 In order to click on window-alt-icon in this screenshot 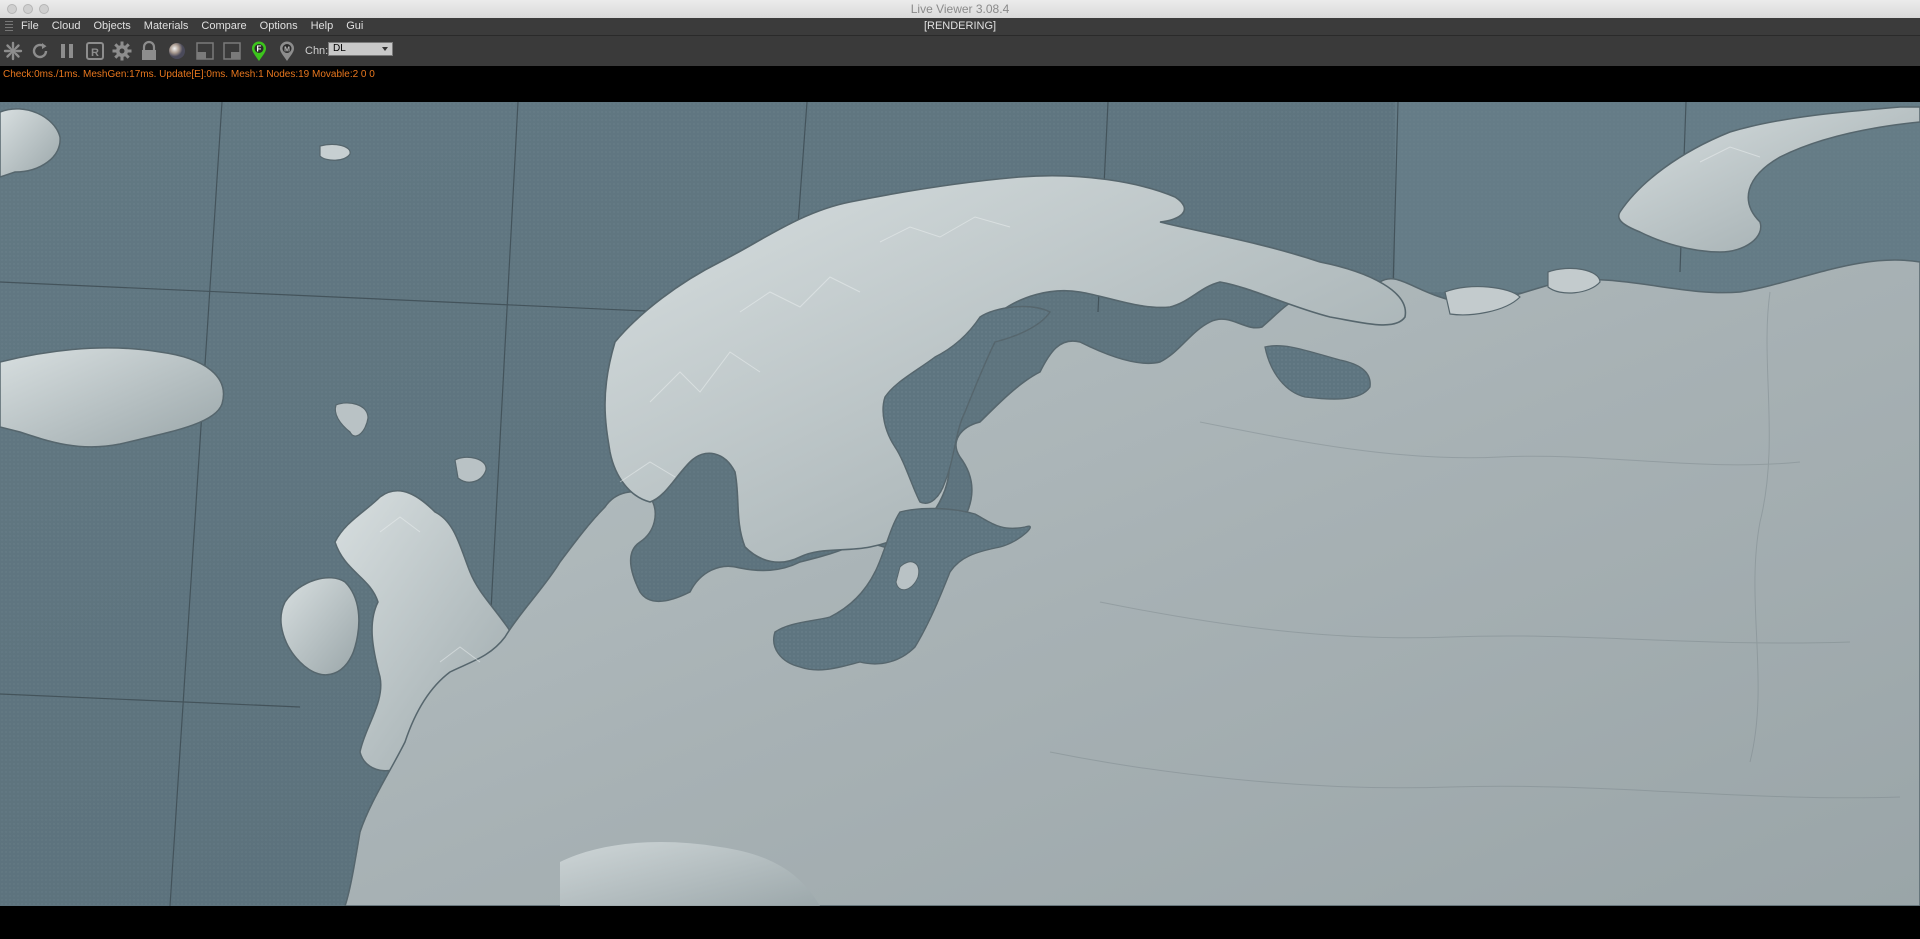, I will do `click(232, 51)`.